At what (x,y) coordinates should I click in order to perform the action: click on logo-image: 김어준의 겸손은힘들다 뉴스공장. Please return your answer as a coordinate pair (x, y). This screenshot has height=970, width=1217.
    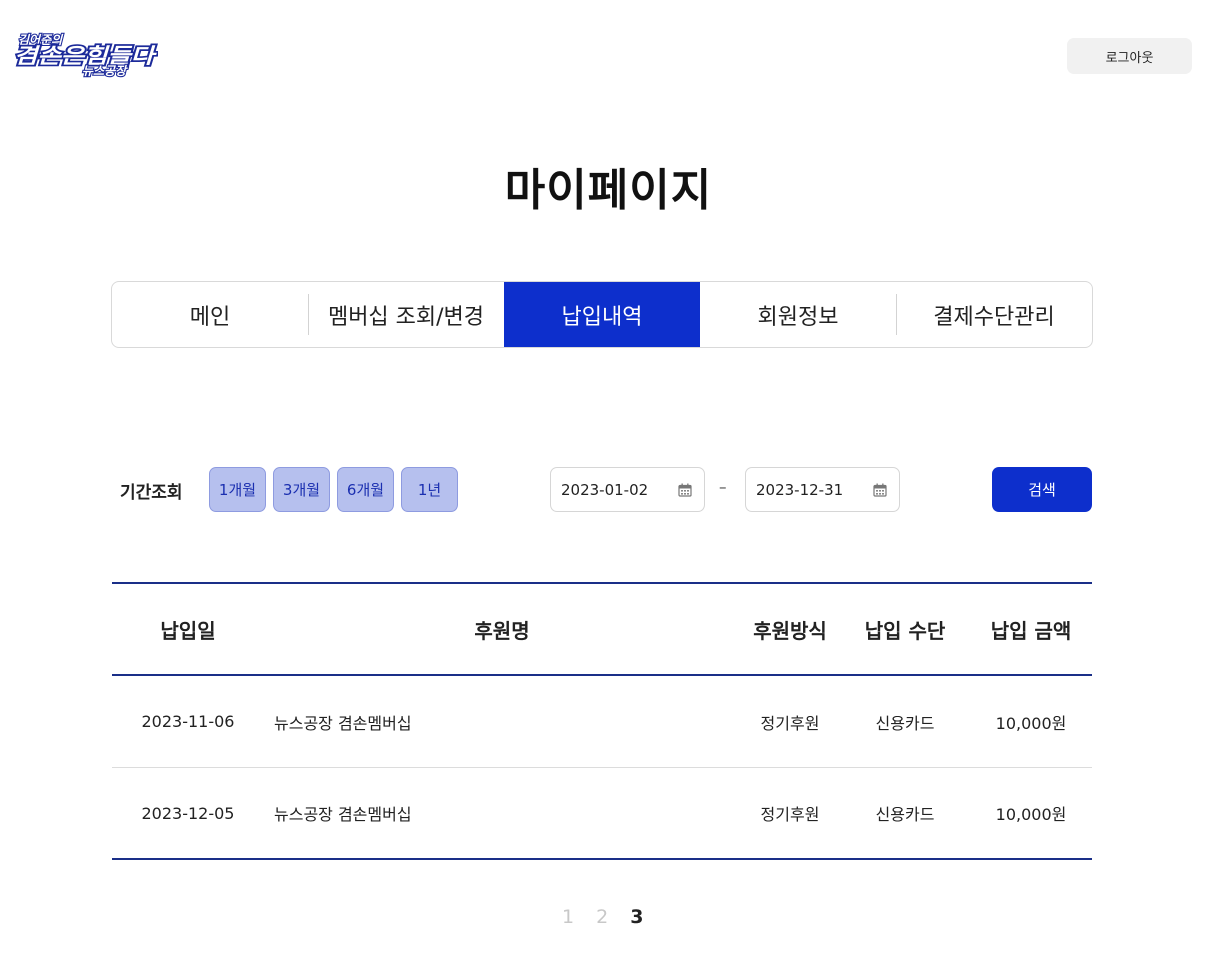
    Looking at the image, I should click on (85, 55).